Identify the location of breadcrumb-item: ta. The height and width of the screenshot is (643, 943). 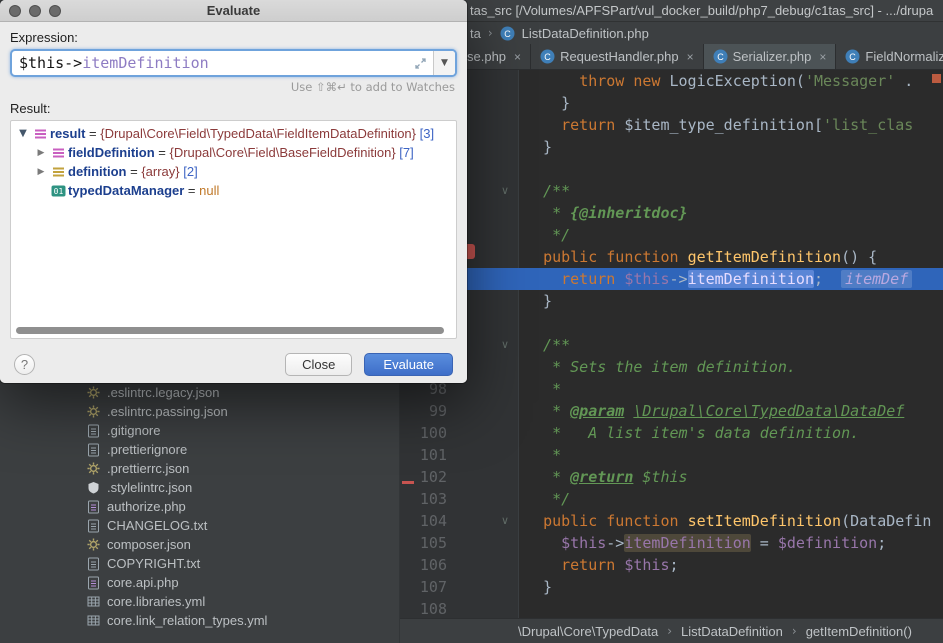
(475, 33).